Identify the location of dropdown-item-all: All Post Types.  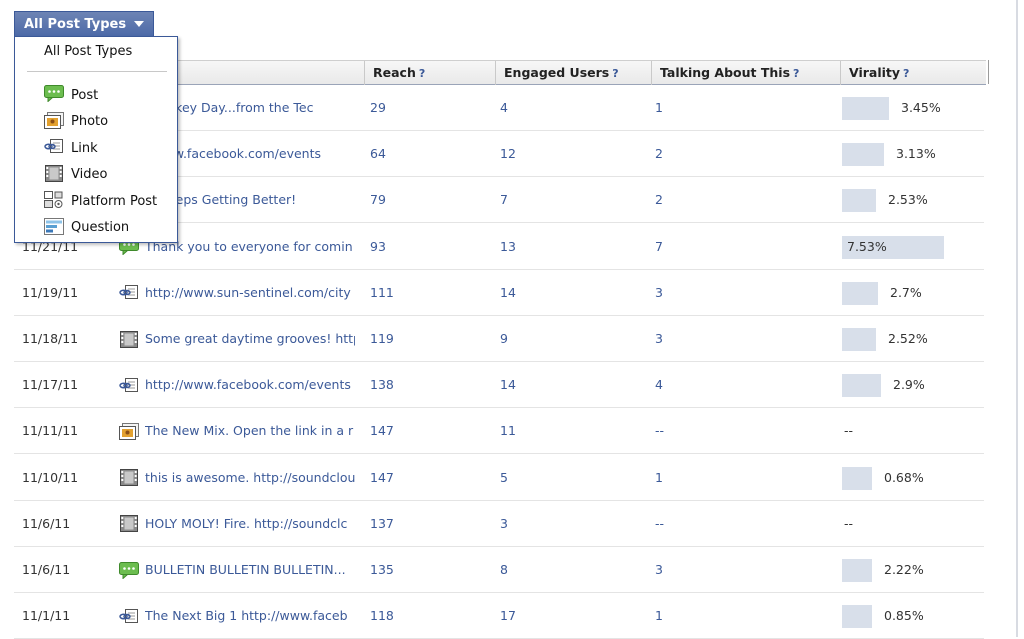
(96, 52).